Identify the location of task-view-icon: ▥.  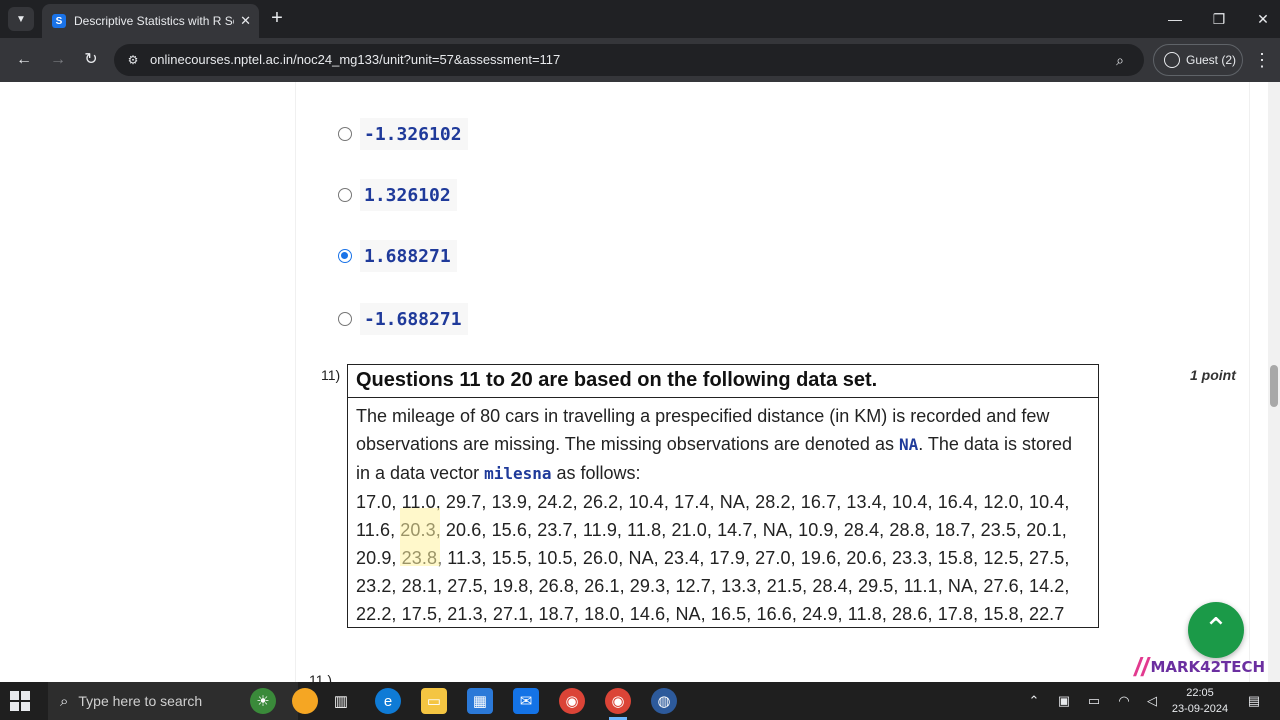
(341, 701).